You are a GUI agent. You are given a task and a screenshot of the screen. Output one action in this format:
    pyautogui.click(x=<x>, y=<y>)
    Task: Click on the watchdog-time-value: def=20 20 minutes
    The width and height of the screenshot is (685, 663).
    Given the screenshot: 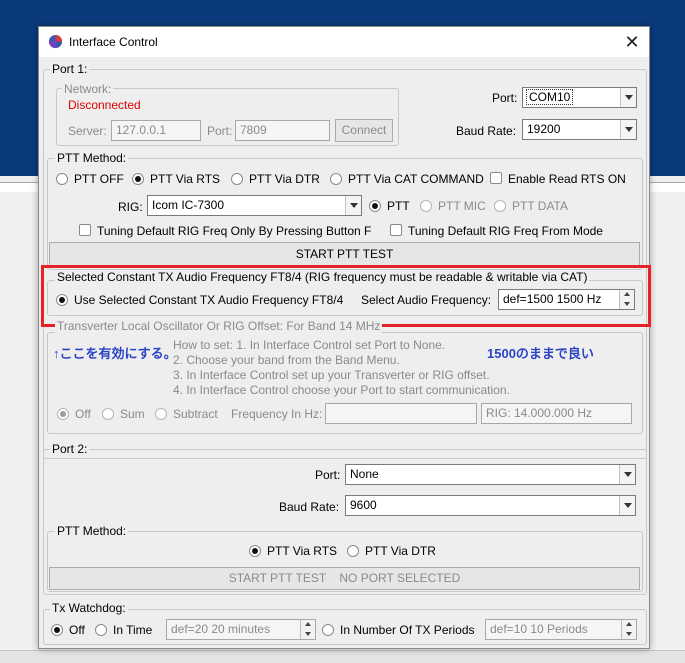 What is the action you would take?
    pyautogui.click(x=221, y=629)
    